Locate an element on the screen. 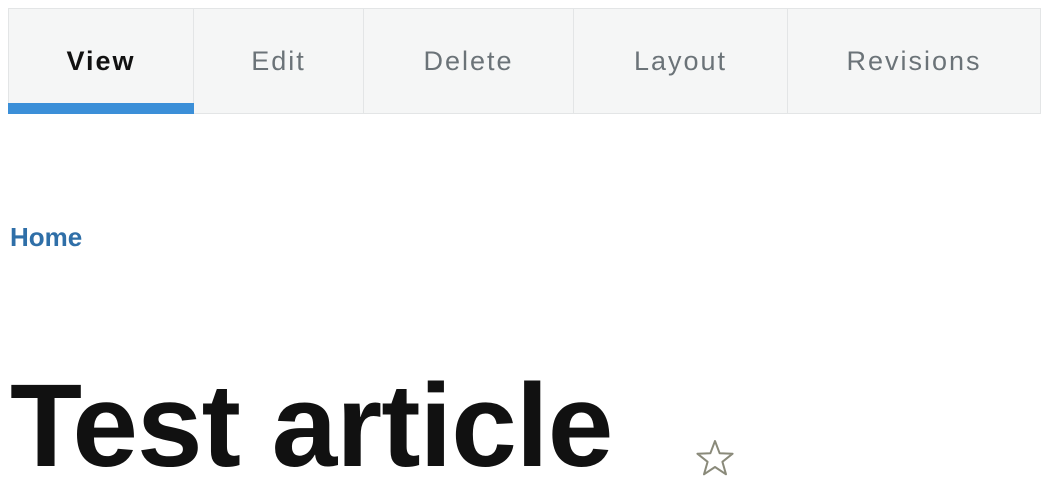 The image size is (1050, 492). tab-layout: Layout is located at coordinates (681, 61).